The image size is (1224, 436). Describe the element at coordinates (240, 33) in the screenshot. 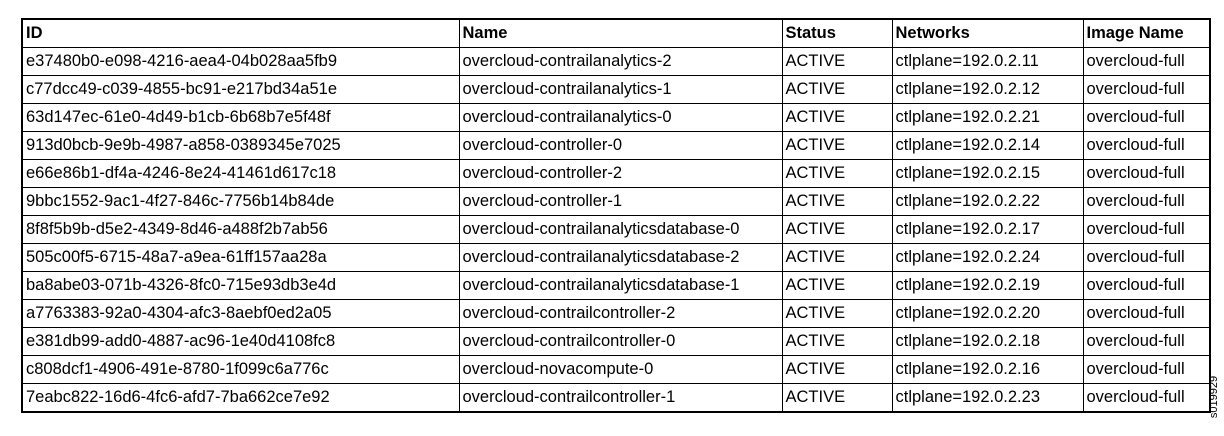

I see `header-id: ID` at that location.